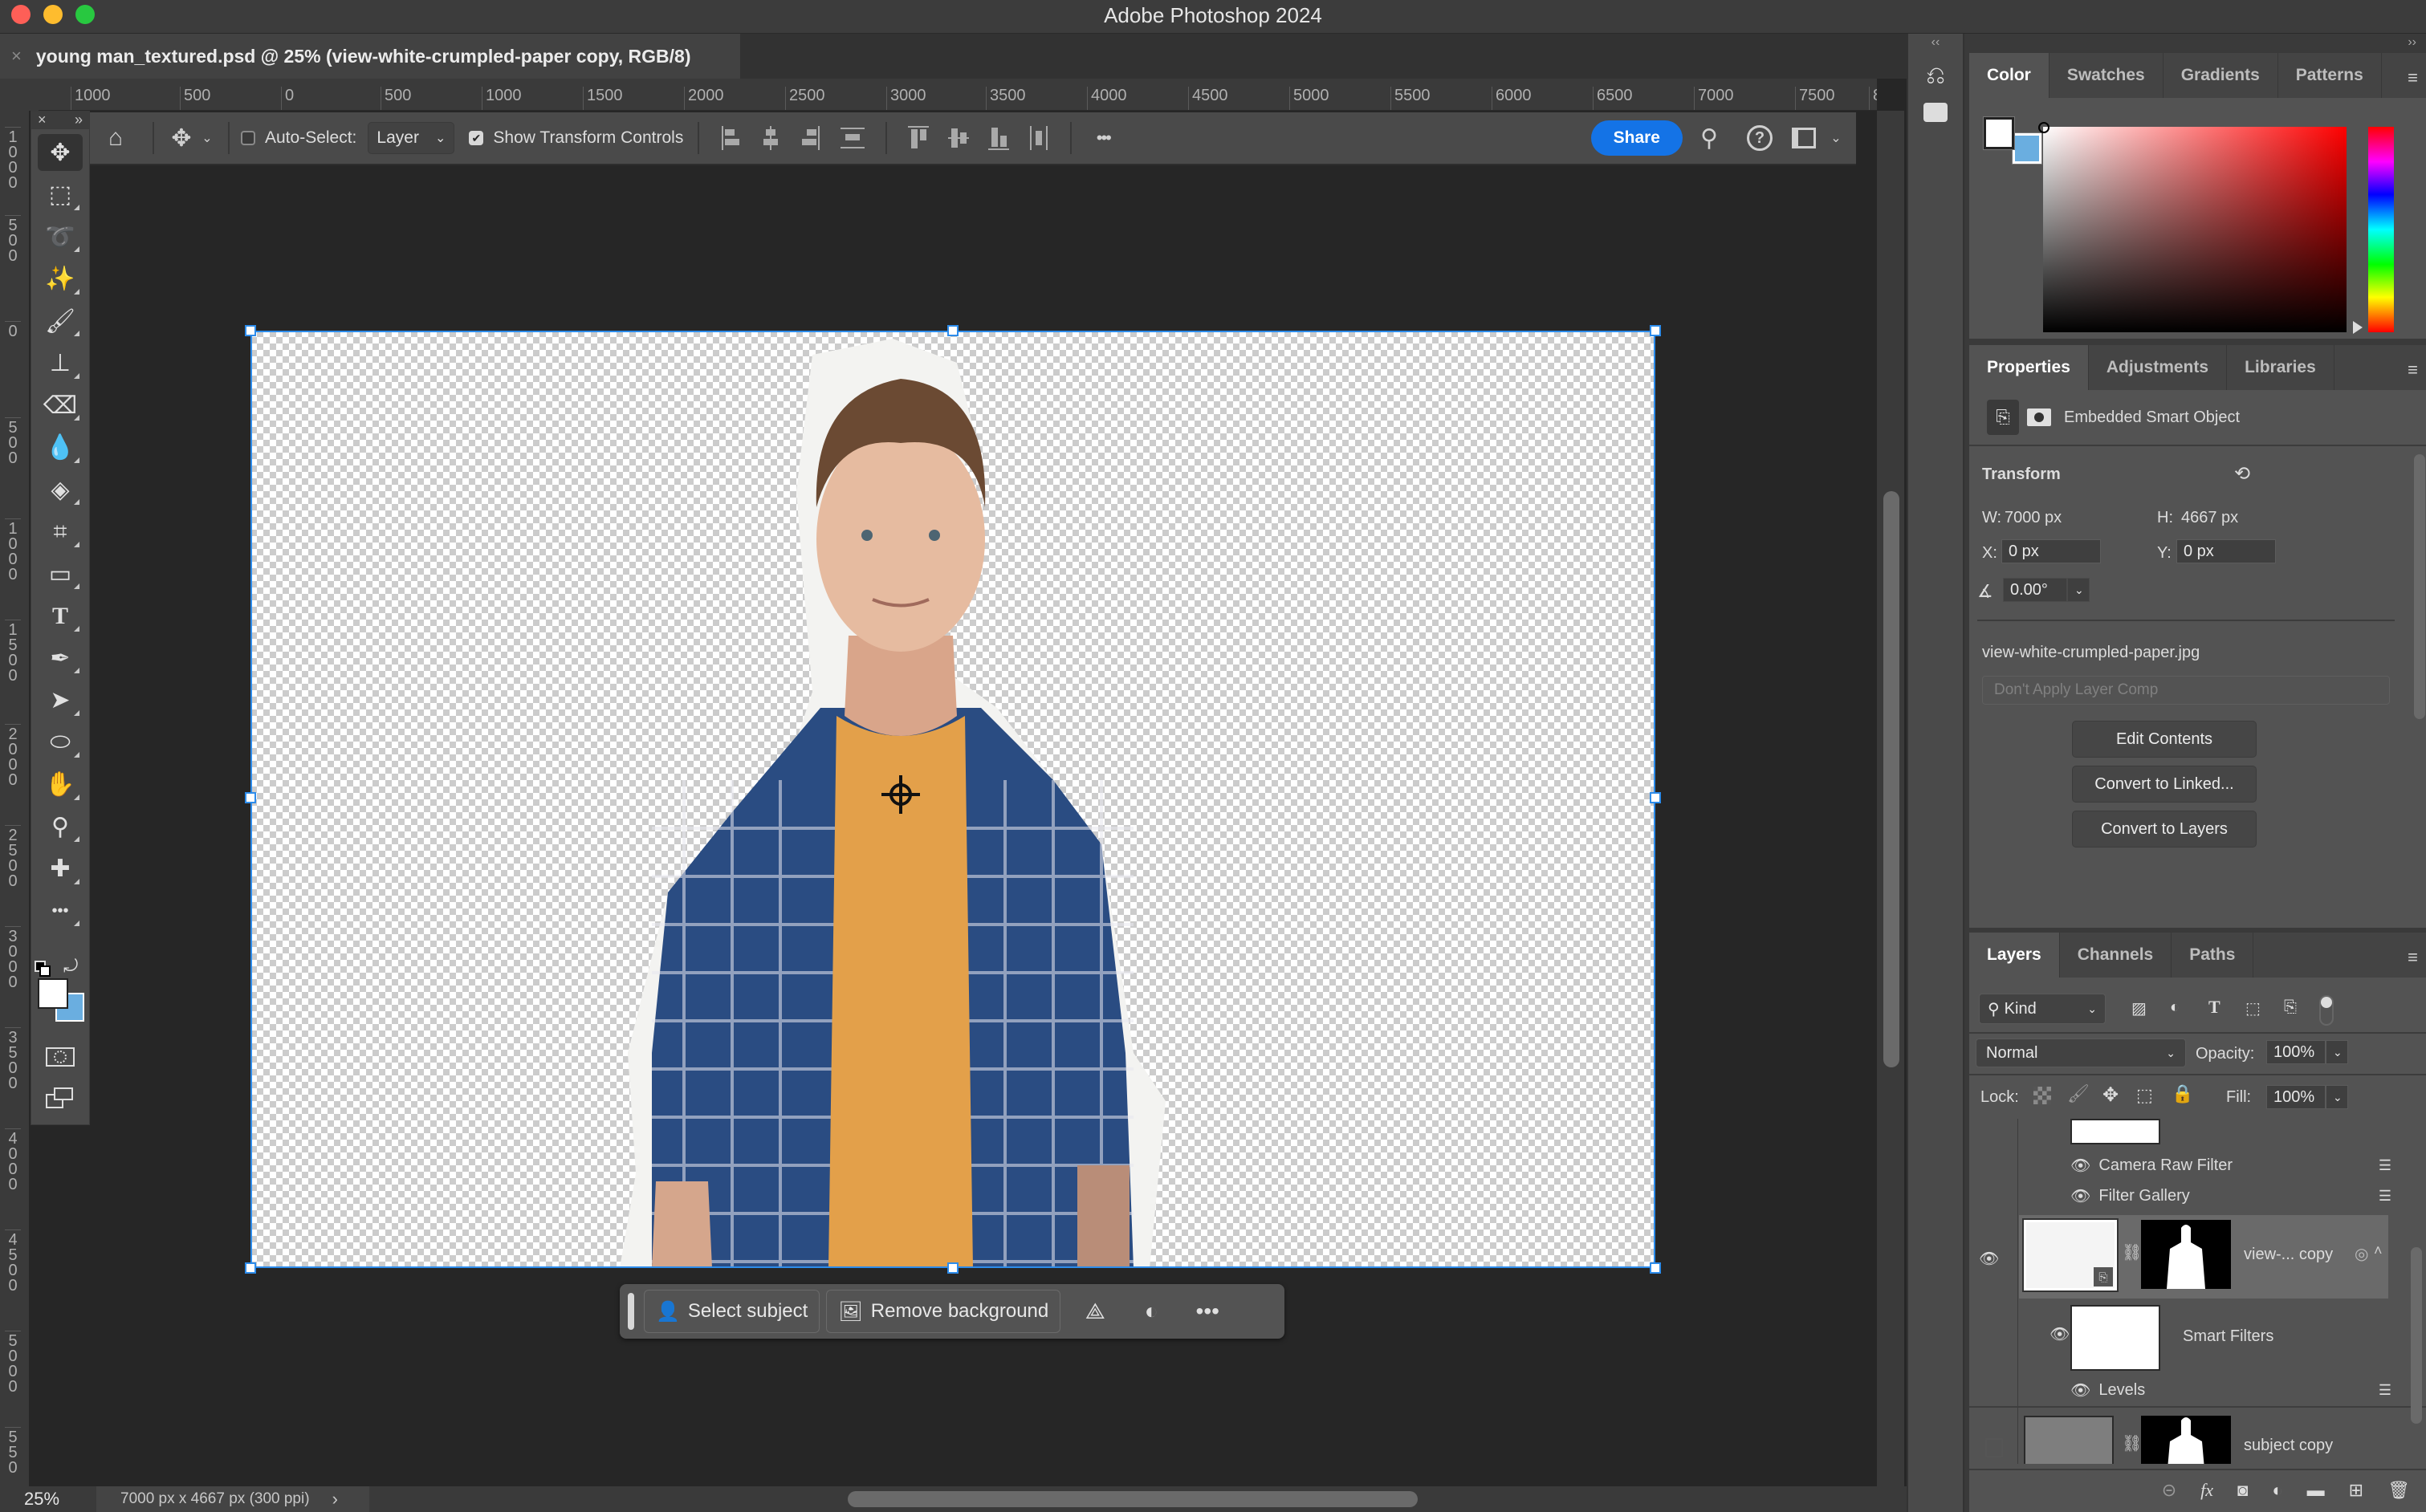 This screenshot has height=1512, width=2426. I want to click on new-group-icon: ▬, so click(2316, 1491).